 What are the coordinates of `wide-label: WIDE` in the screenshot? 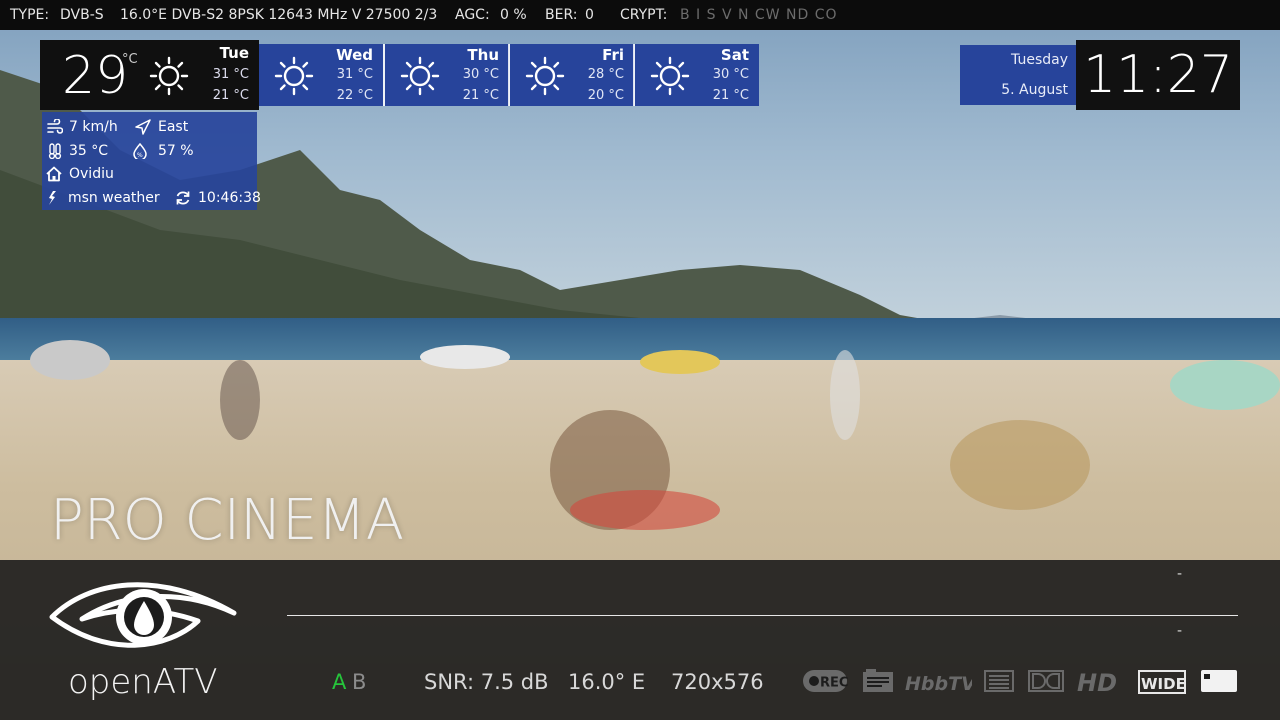 It's located at (1163, 684).